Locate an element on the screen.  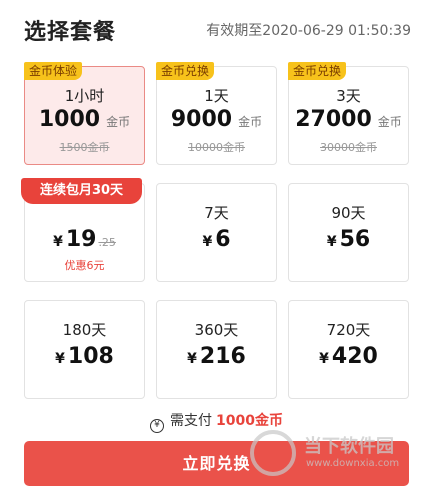
package-card-7d: 7天 ¥6 is located at coordinates (216, 232).